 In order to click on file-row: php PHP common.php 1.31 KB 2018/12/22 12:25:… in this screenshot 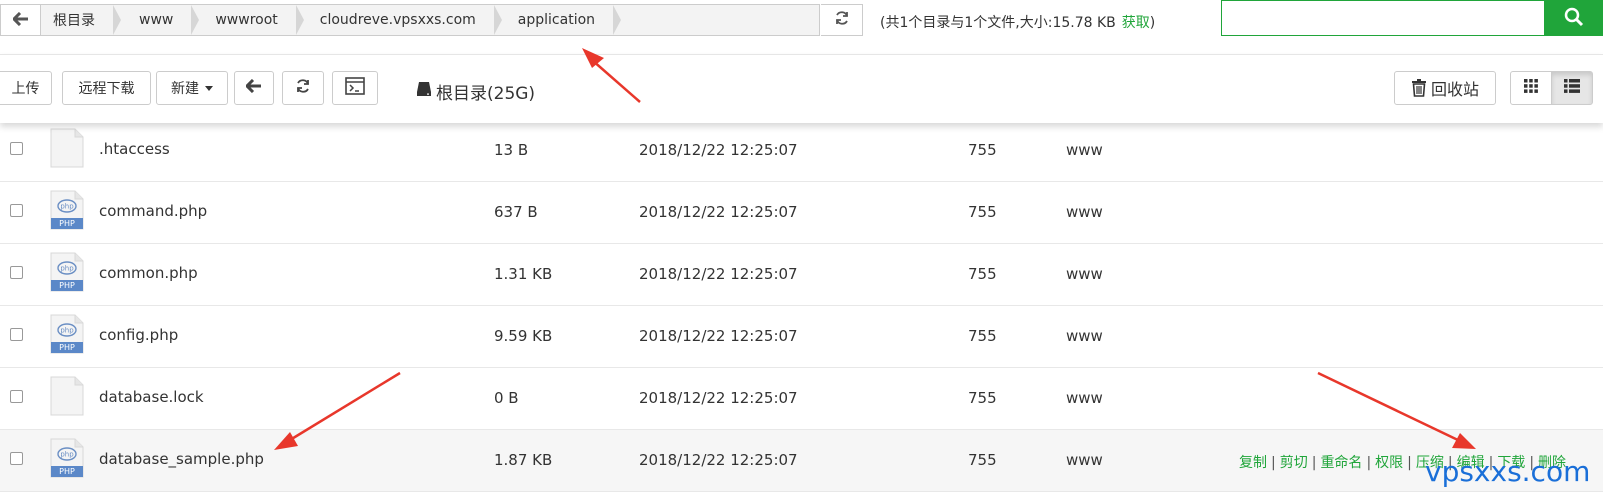, I will do `click(801, 275)`.